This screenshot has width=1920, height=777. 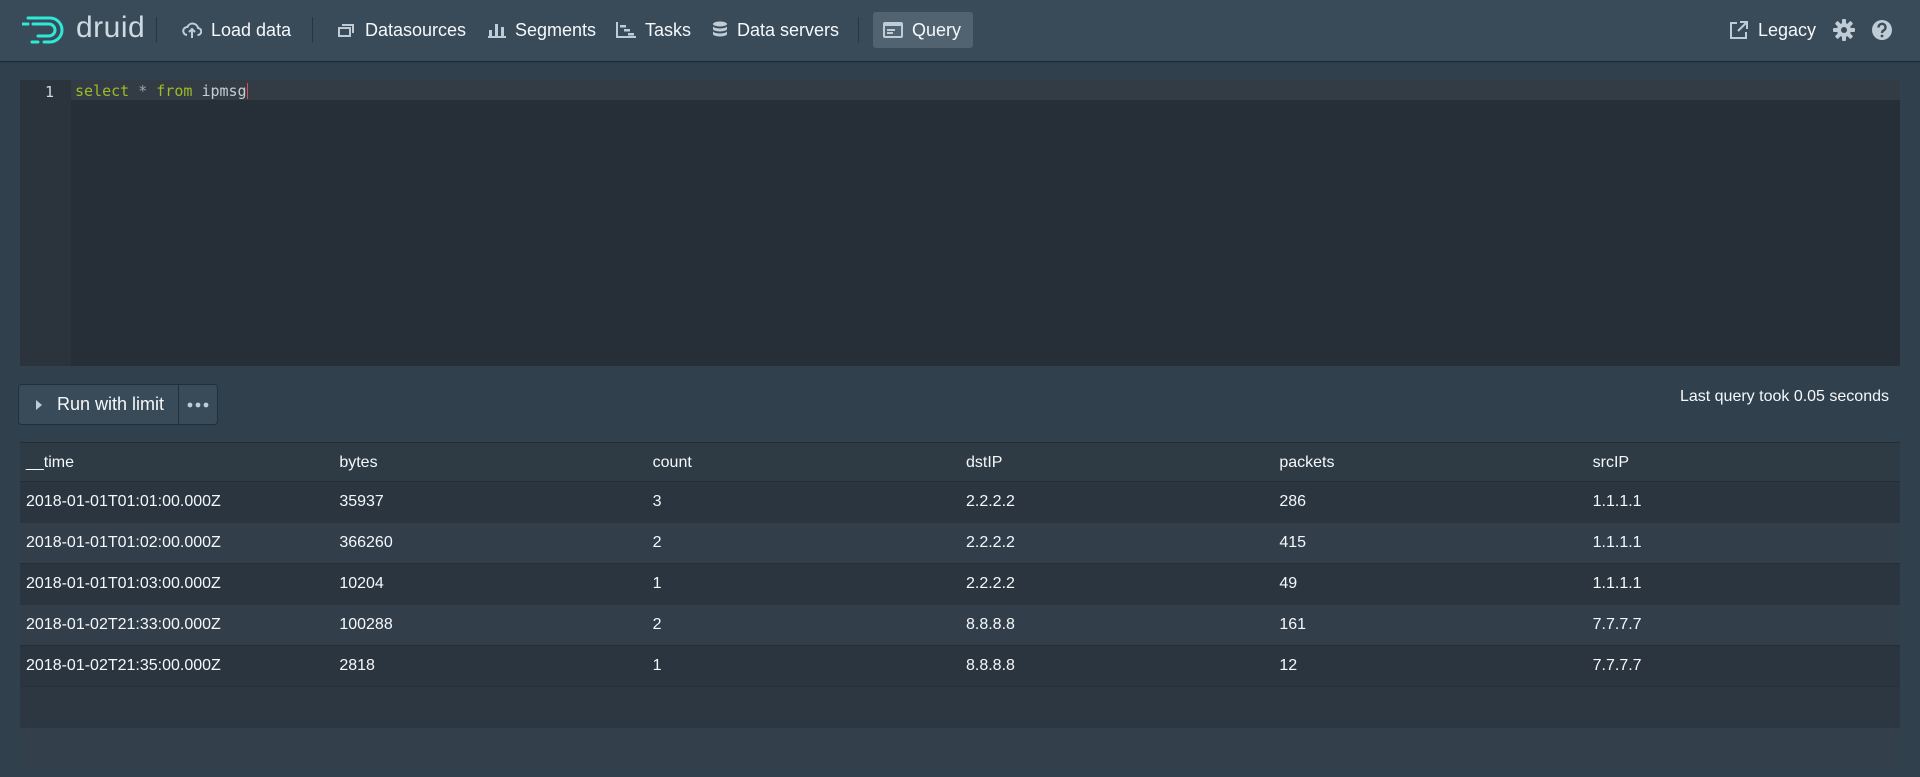 I want to click on druid-logo-icon, so click(x=43, y=30).